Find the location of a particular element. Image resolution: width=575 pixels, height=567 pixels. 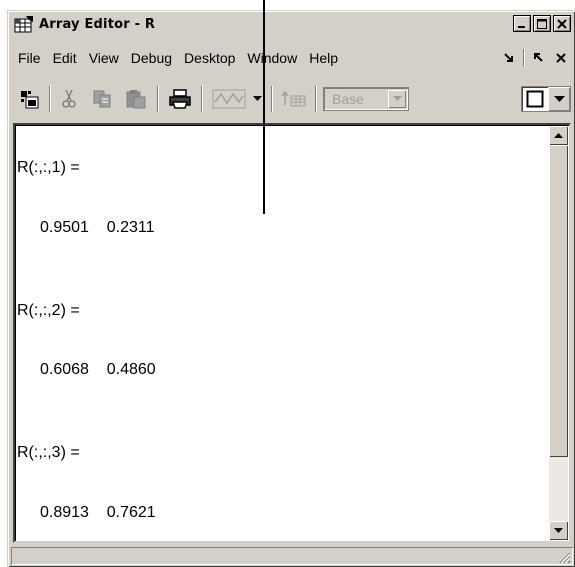

import-data-button is located at coordinates (30, 99).